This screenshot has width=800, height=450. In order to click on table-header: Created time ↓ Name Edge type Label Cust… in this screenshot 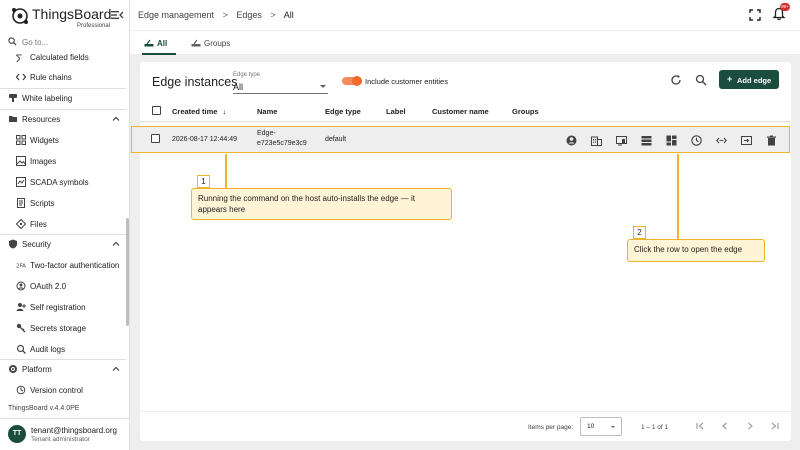, I will do `click(465, 111)`.